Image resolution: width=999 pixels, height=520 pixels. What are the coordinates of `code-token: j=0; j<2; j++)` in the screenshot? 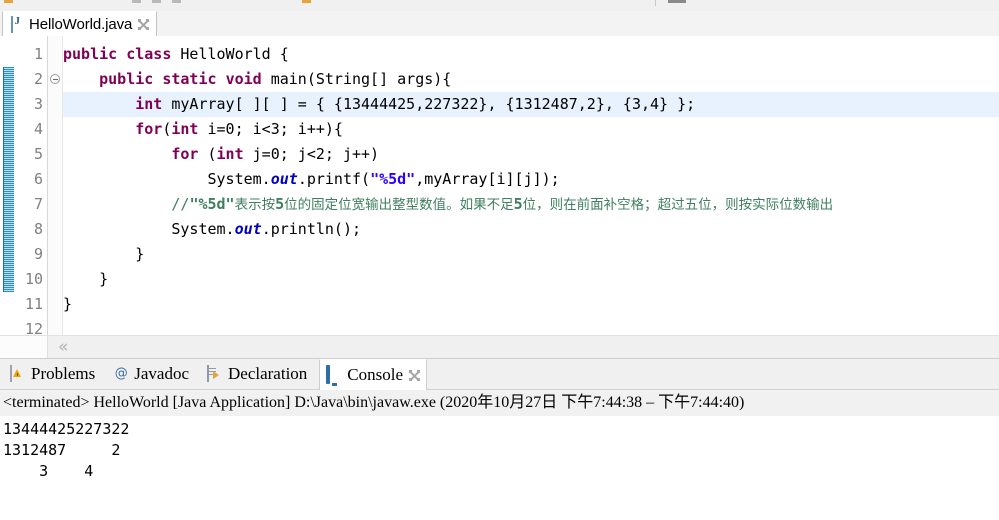 It's located at (311, 154).